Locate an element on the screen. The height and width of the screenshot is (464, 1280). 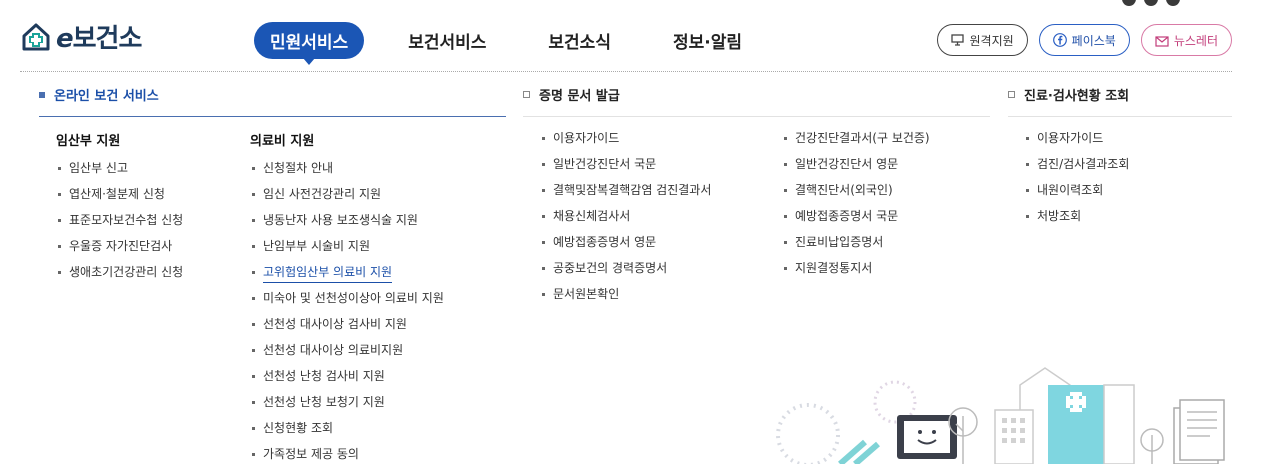
site-logo: e보건소 is located at coordinates (81, 36).